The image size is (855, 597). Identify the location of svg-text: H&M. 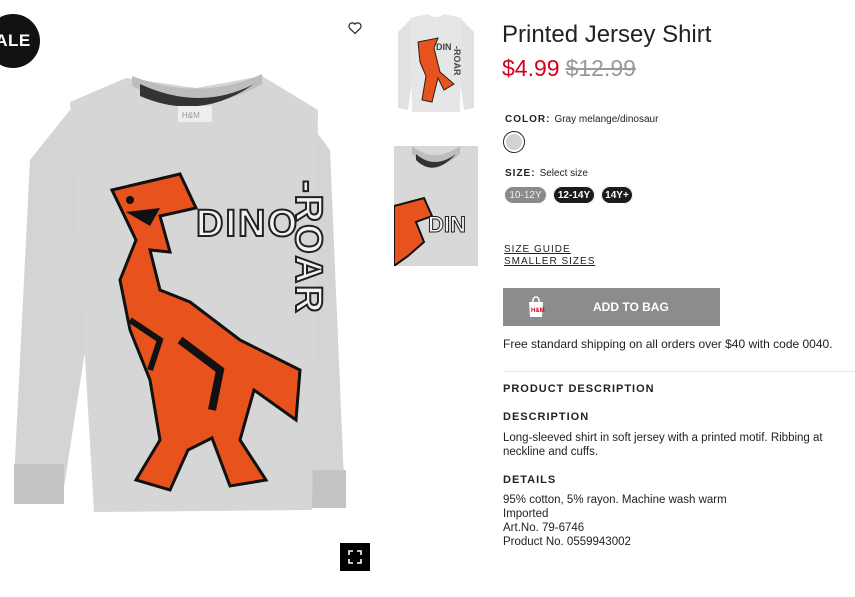
(538, 311).